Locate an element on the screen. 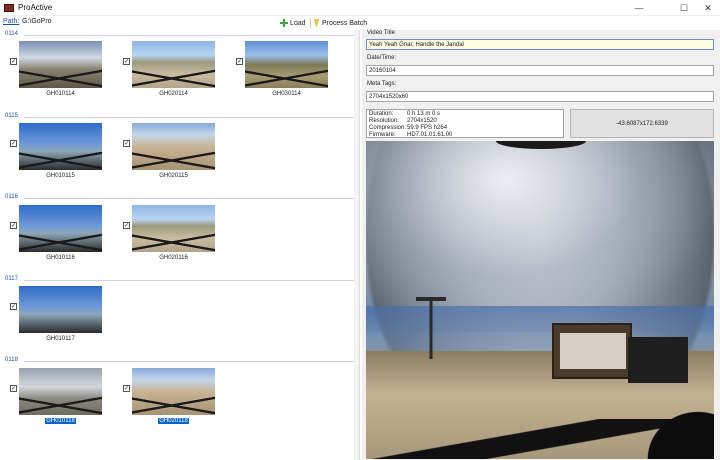 The height and width of the screenshot is (460, 720). list-scrollbar is located at coordinates (356, 245).